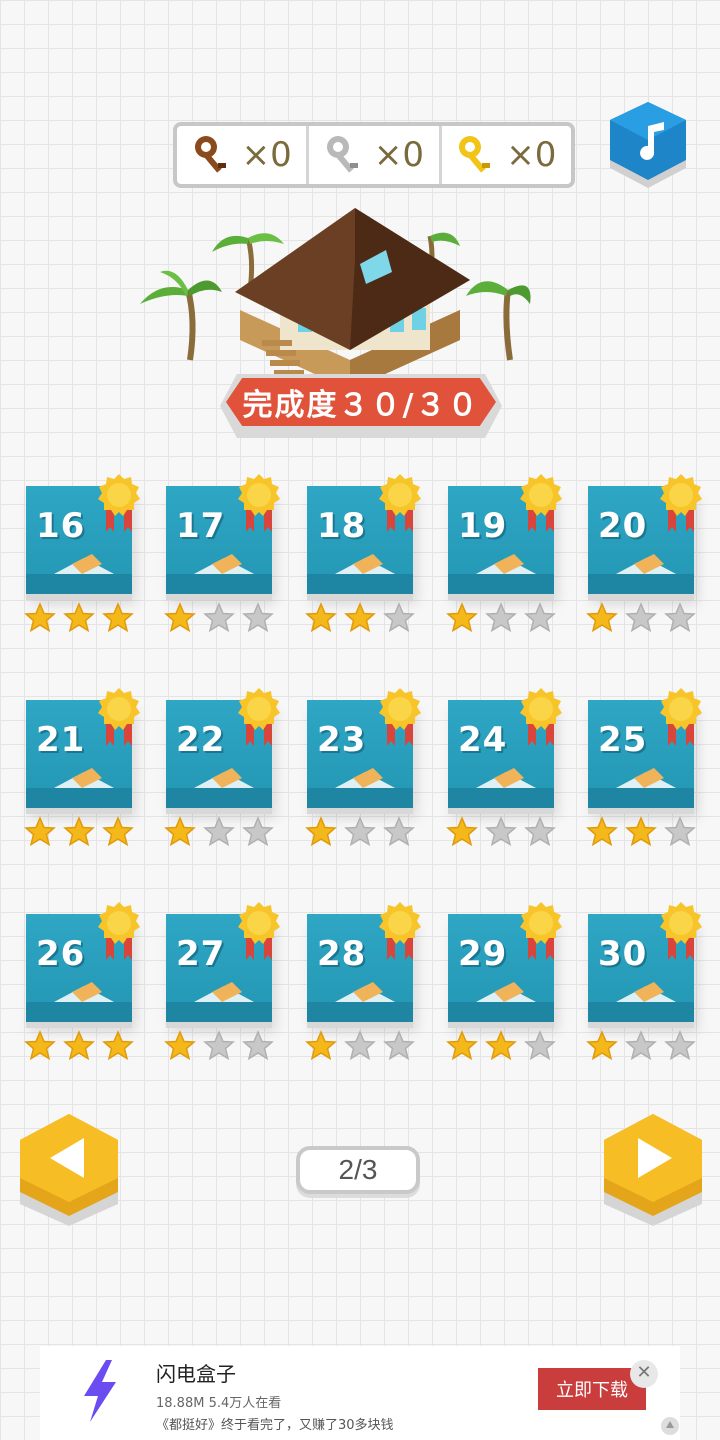 This screenshot has width=720, height=1440. What do you see at coordinates (196, 1374) in the screenshot?
I see `ad-title: 闪电盒子` at bounding box center [196, 1374].